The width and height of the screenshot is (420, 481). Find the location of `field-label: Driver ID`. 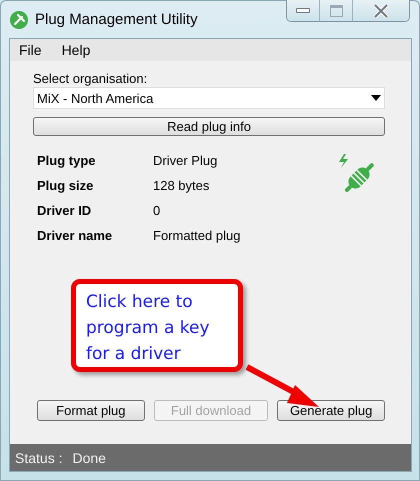

field-label: Driver ID is located at coordinates (64, 210).